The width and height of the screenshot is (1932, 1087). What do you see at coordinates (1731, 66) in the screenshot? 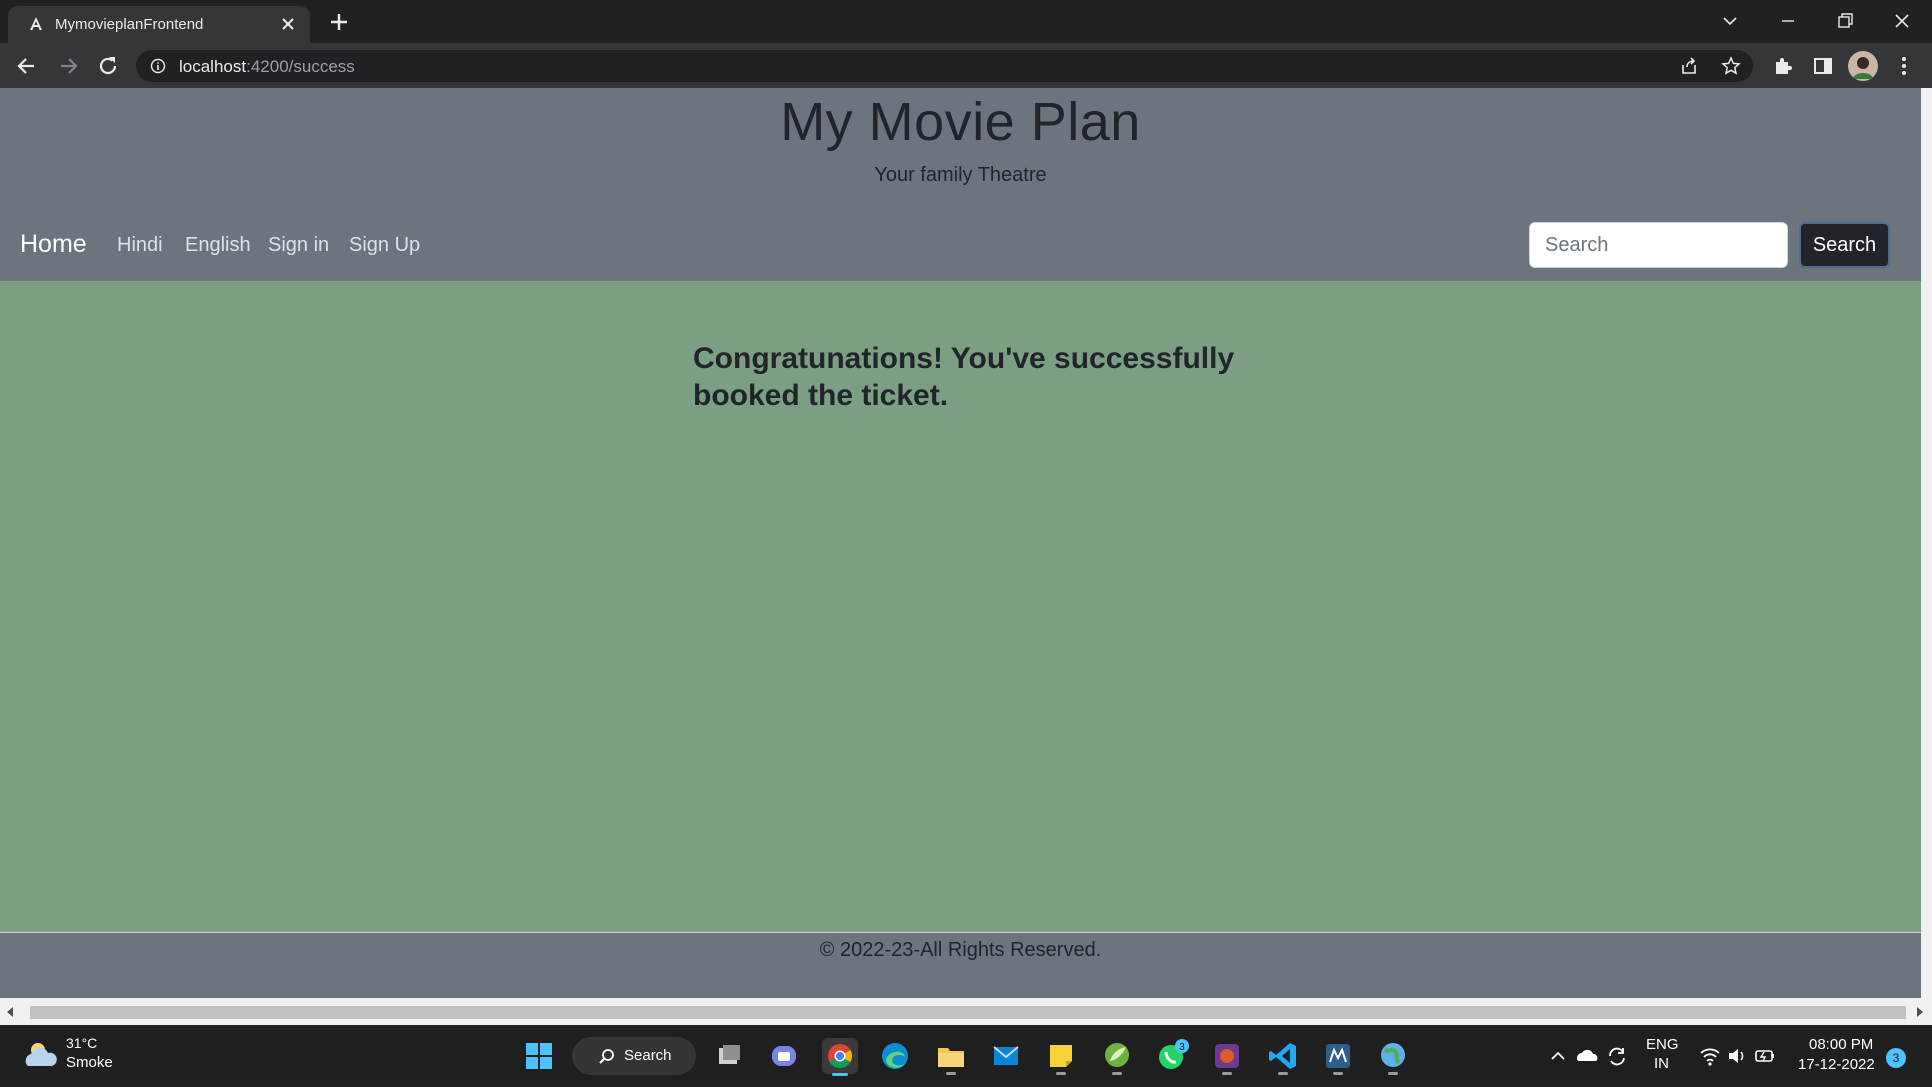
I see `bookmark-star-icon` at bounding box center [1731, 66].